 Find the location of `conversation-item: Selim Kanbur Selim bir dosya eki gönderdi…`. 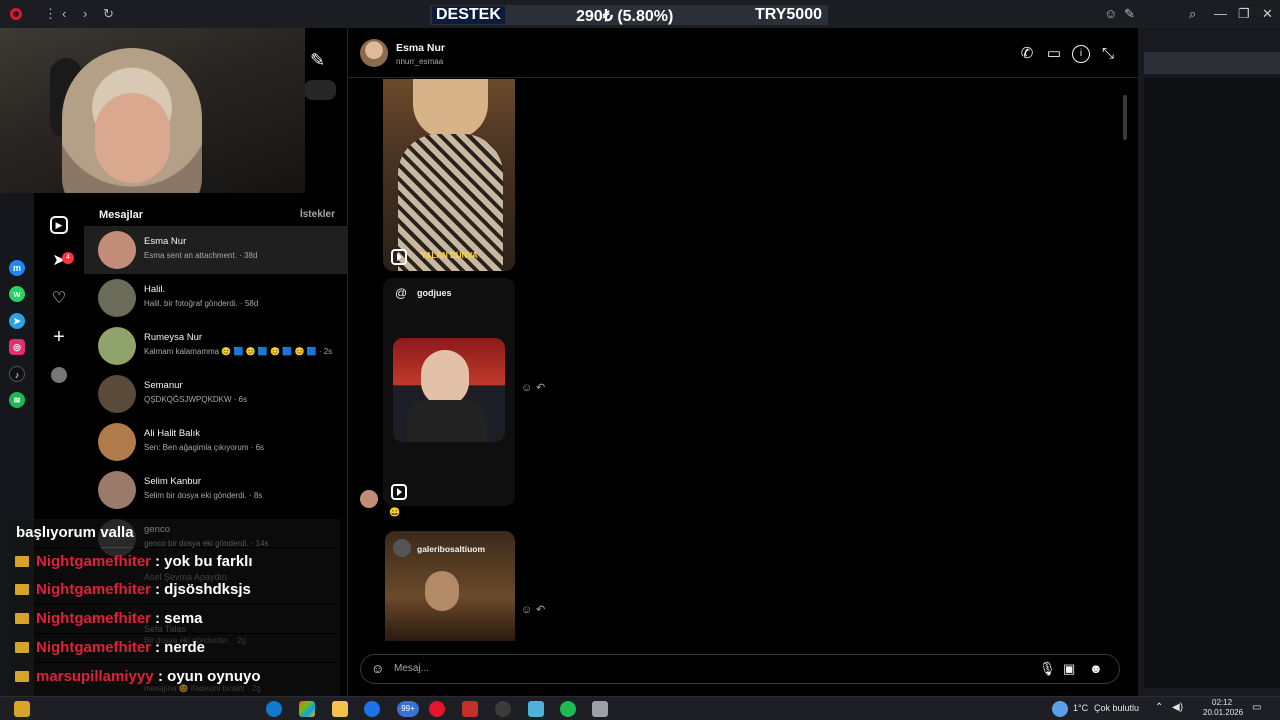

conversation-item: Selim Kanbur Selim bir dosya eki gönderdi… is located at coordinates (216, 490).